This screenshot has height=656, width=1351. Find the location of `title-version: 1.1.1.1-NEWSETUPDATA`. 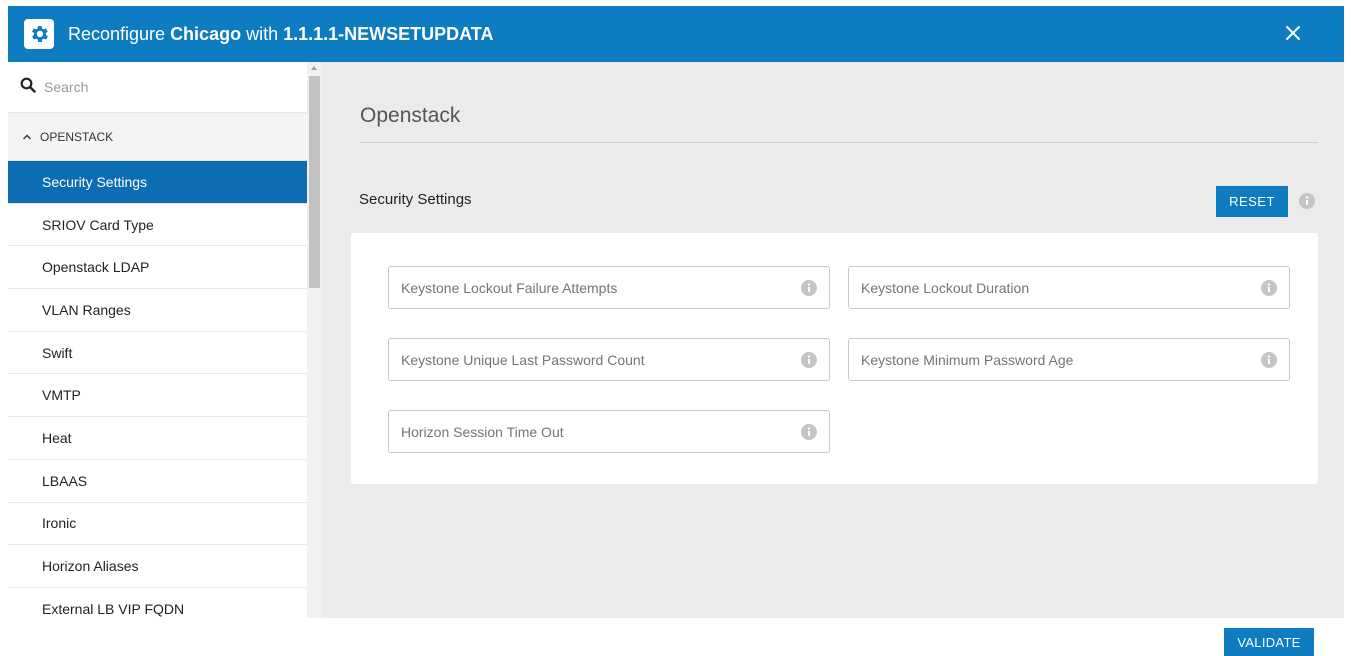

title-version: 1.1.1.1-NEWSETUPDATA is located at coordinates (388, 33).